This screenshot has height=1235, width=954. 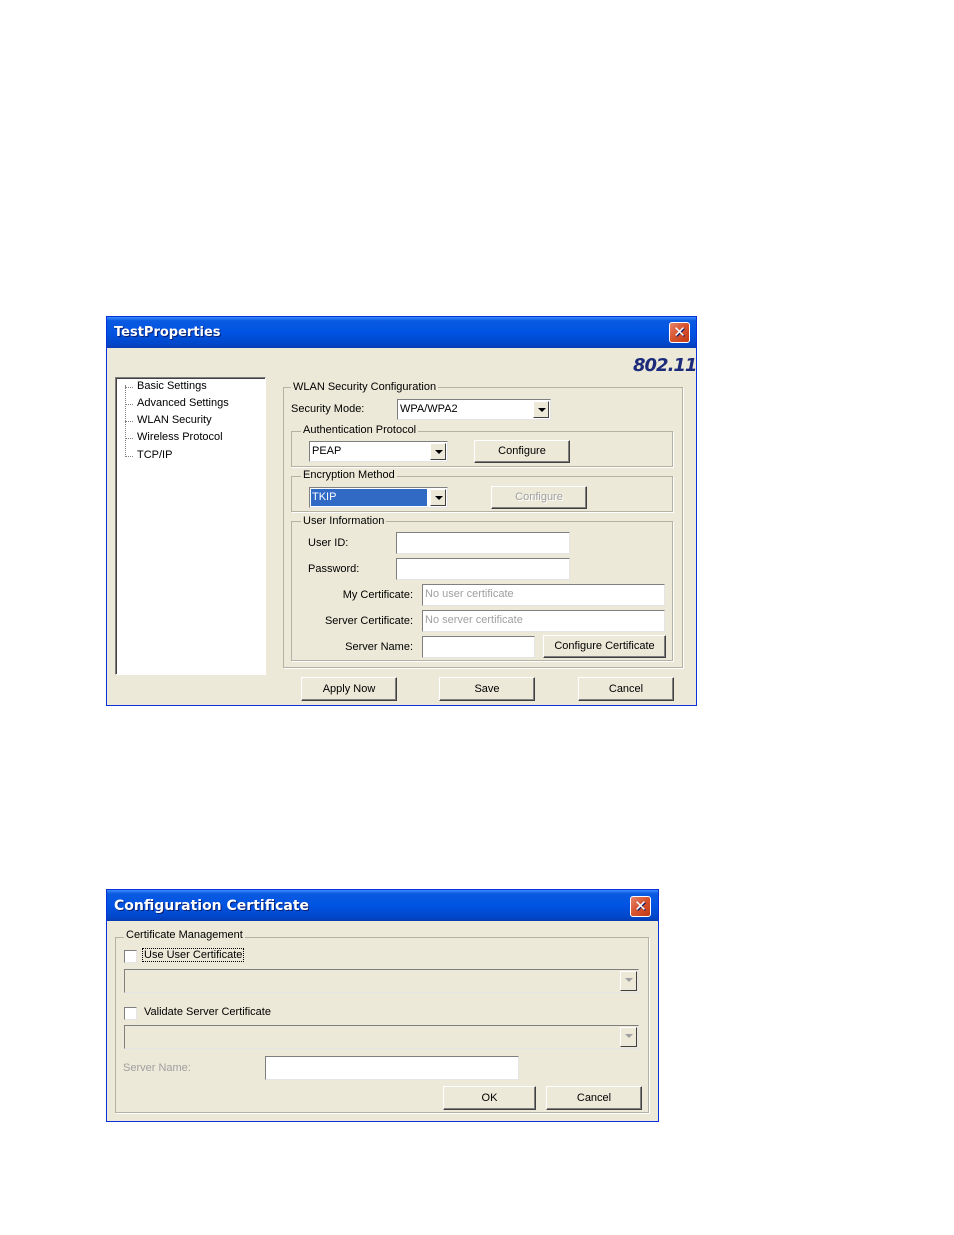 I want to click on encryption-configure-button: Configure, so click(x=539, y=497).